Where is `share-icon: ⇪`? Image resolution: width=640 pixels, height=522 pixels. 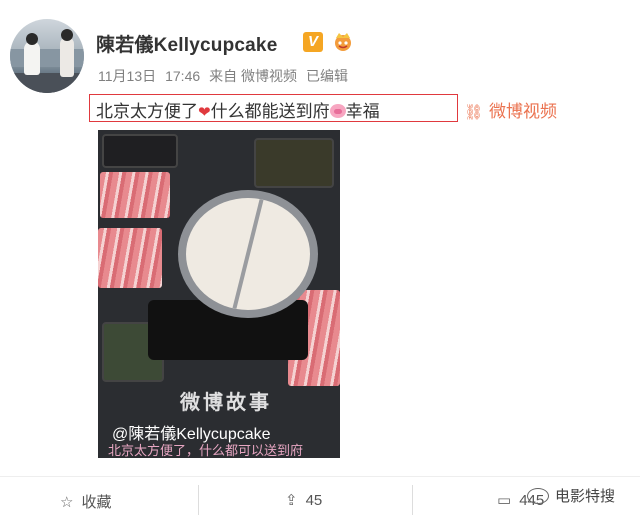
share-icon: ⇪ is located at coordinates (291, 500).